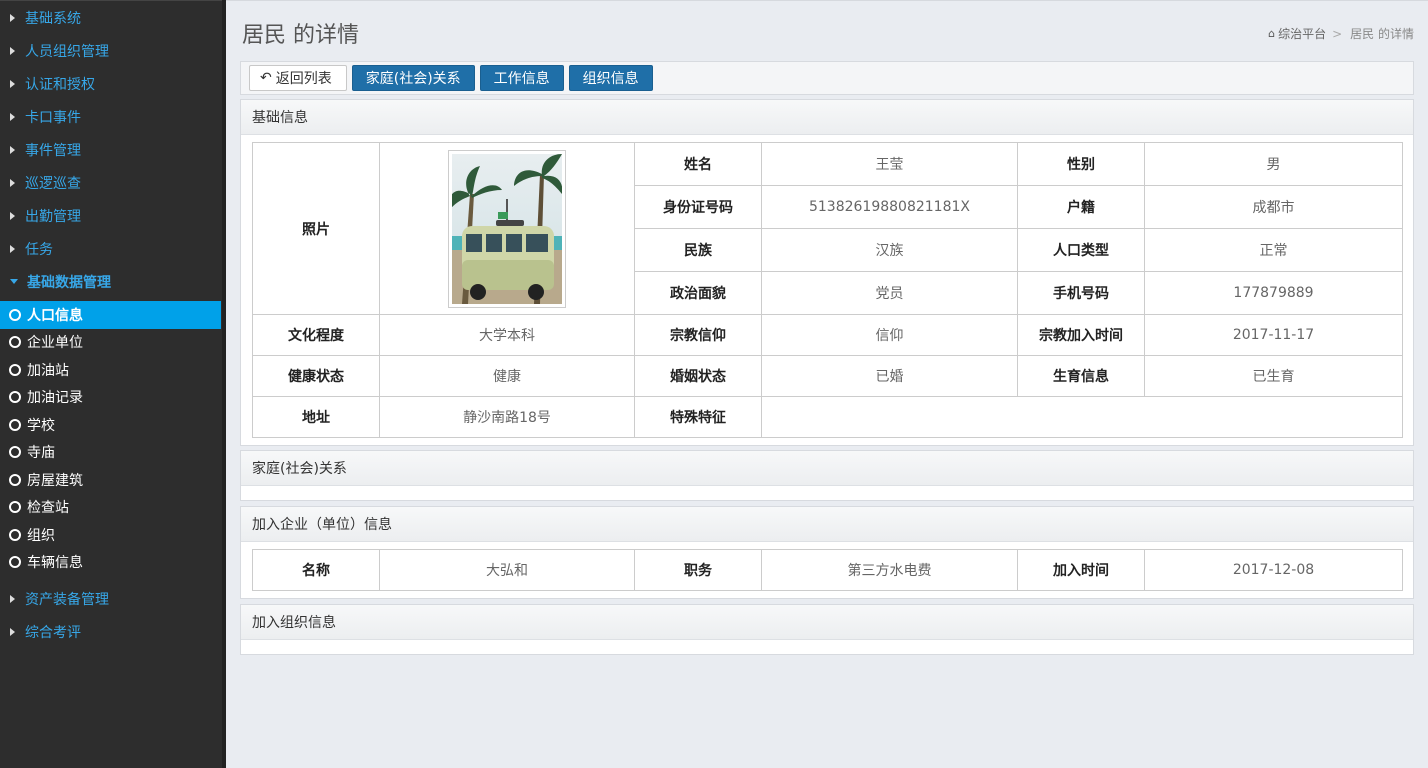  I want to click on nav-group-auth: 认证和授权, so click(111, 83).